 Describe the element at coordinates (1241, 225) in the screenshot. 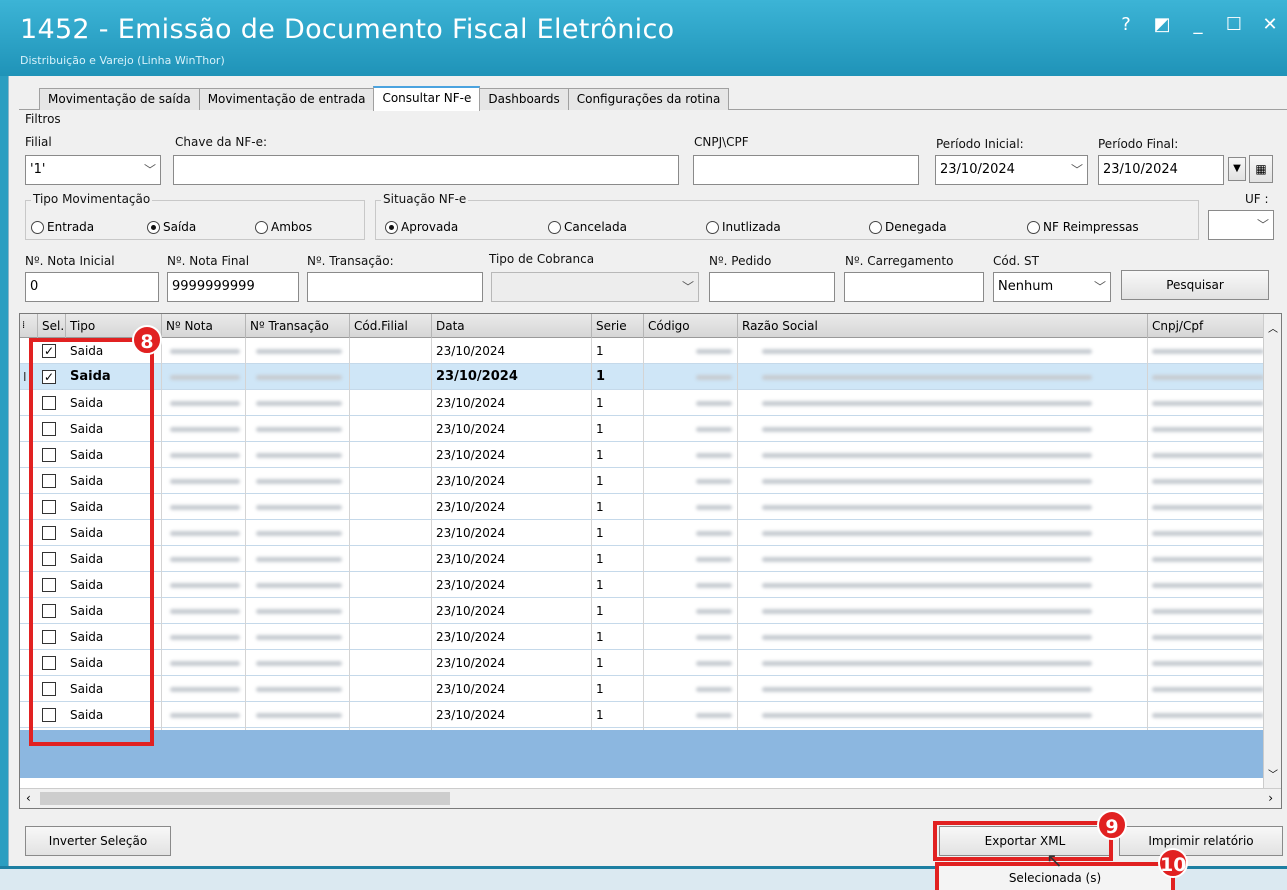

I see `uf-select: ﹀` at that location.